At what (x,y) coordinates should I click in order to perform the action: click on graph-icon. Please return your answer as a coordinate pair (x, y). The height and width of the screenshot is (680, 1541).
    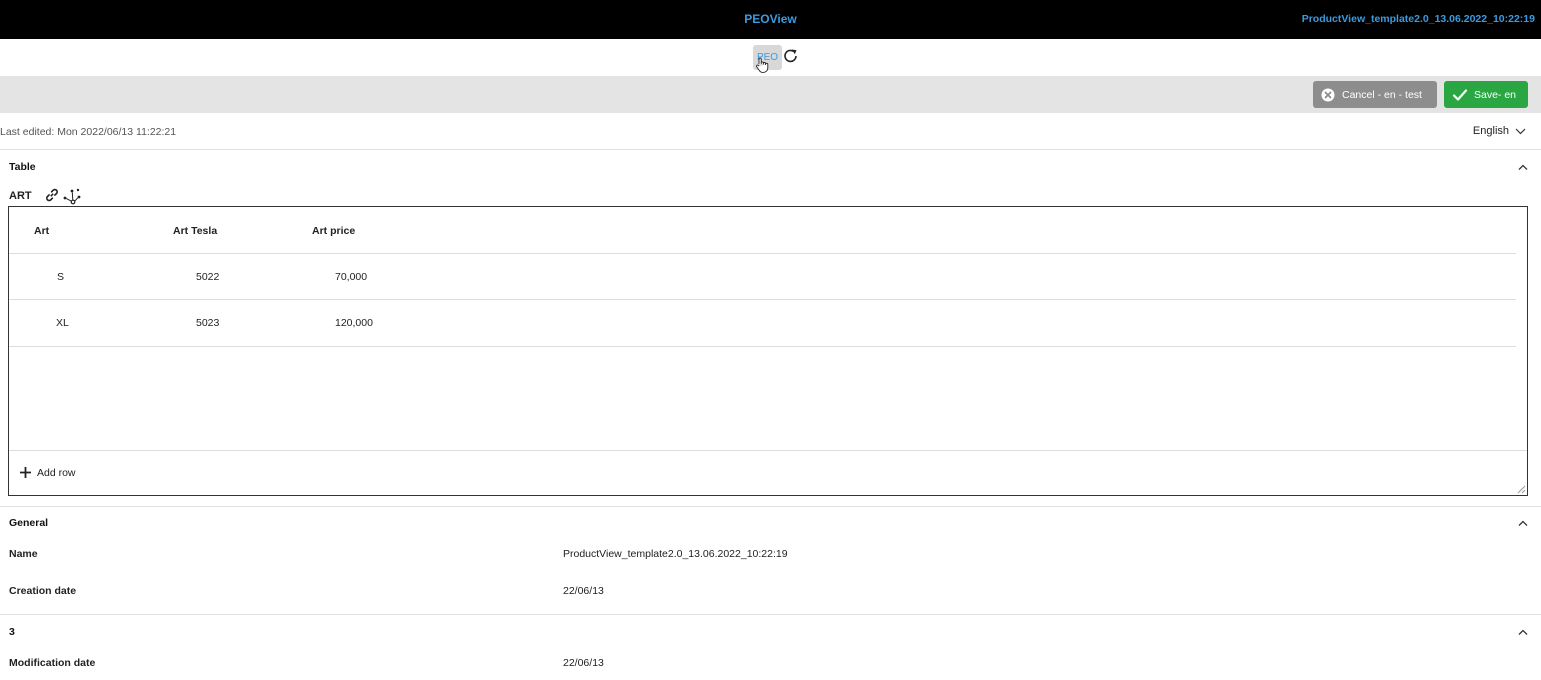
    Looking at the image, I should click on (72, 196).